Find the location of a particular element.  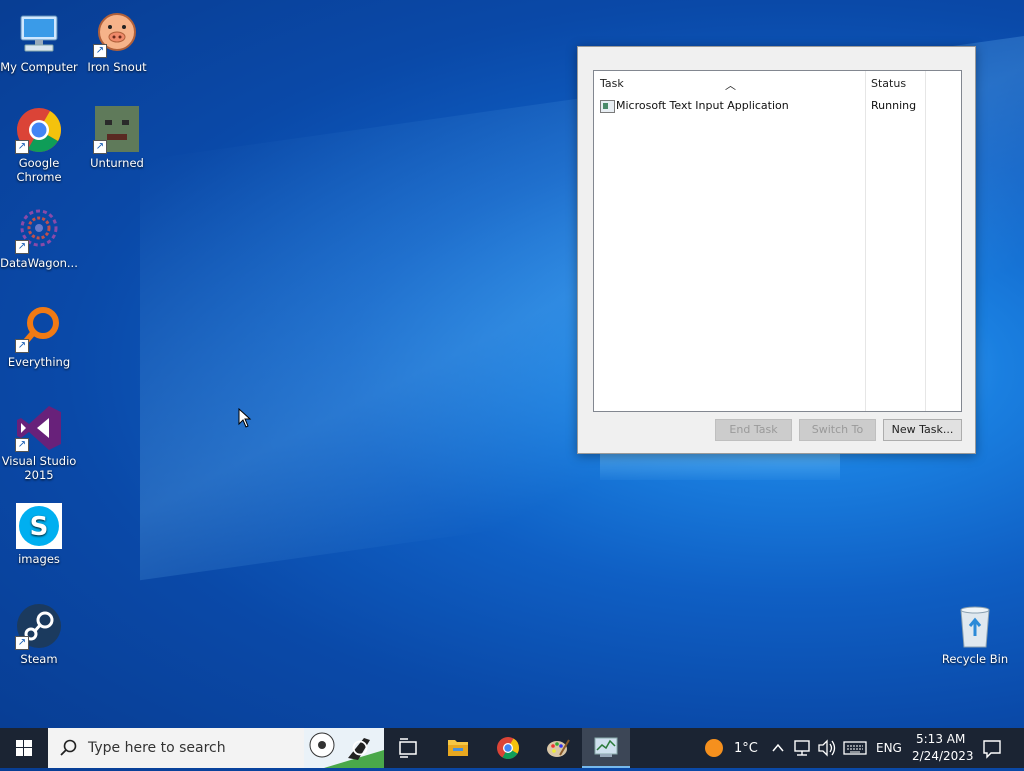

speaker-icon is located at coordinates (827, 748).